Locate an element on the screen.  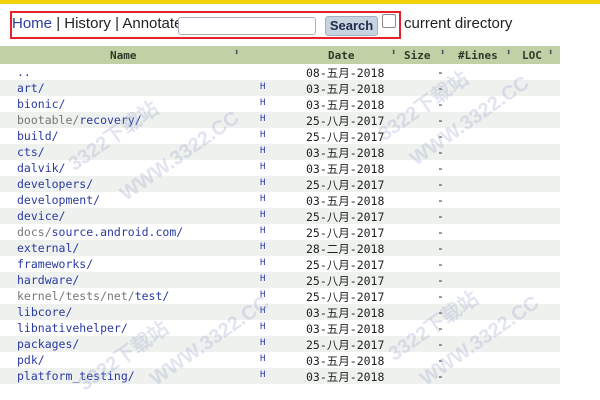
entry-name-link: packages/ is located at coordinates (48, 344).